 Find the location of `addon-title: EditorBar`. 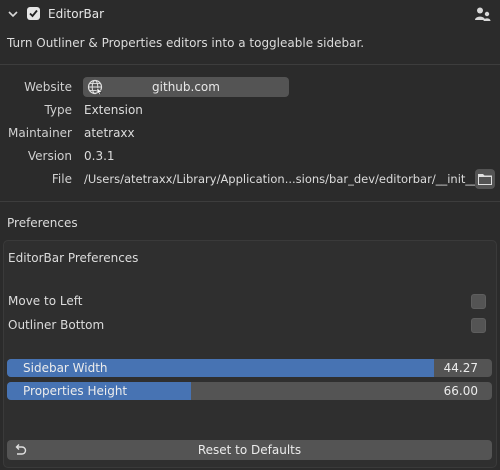

addon-title: EditorBar is located at coordinates (76, 14).